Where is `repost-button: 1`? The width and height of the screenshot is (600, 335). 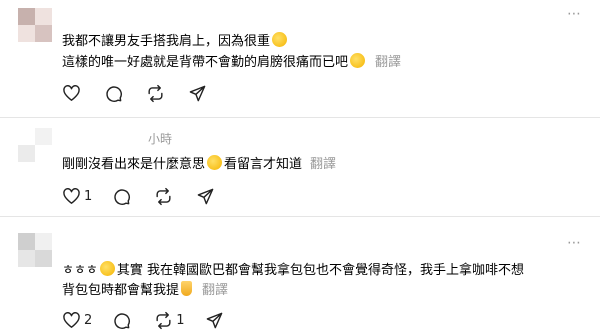
repost-button: 1 is located at coordinates (169, 320).